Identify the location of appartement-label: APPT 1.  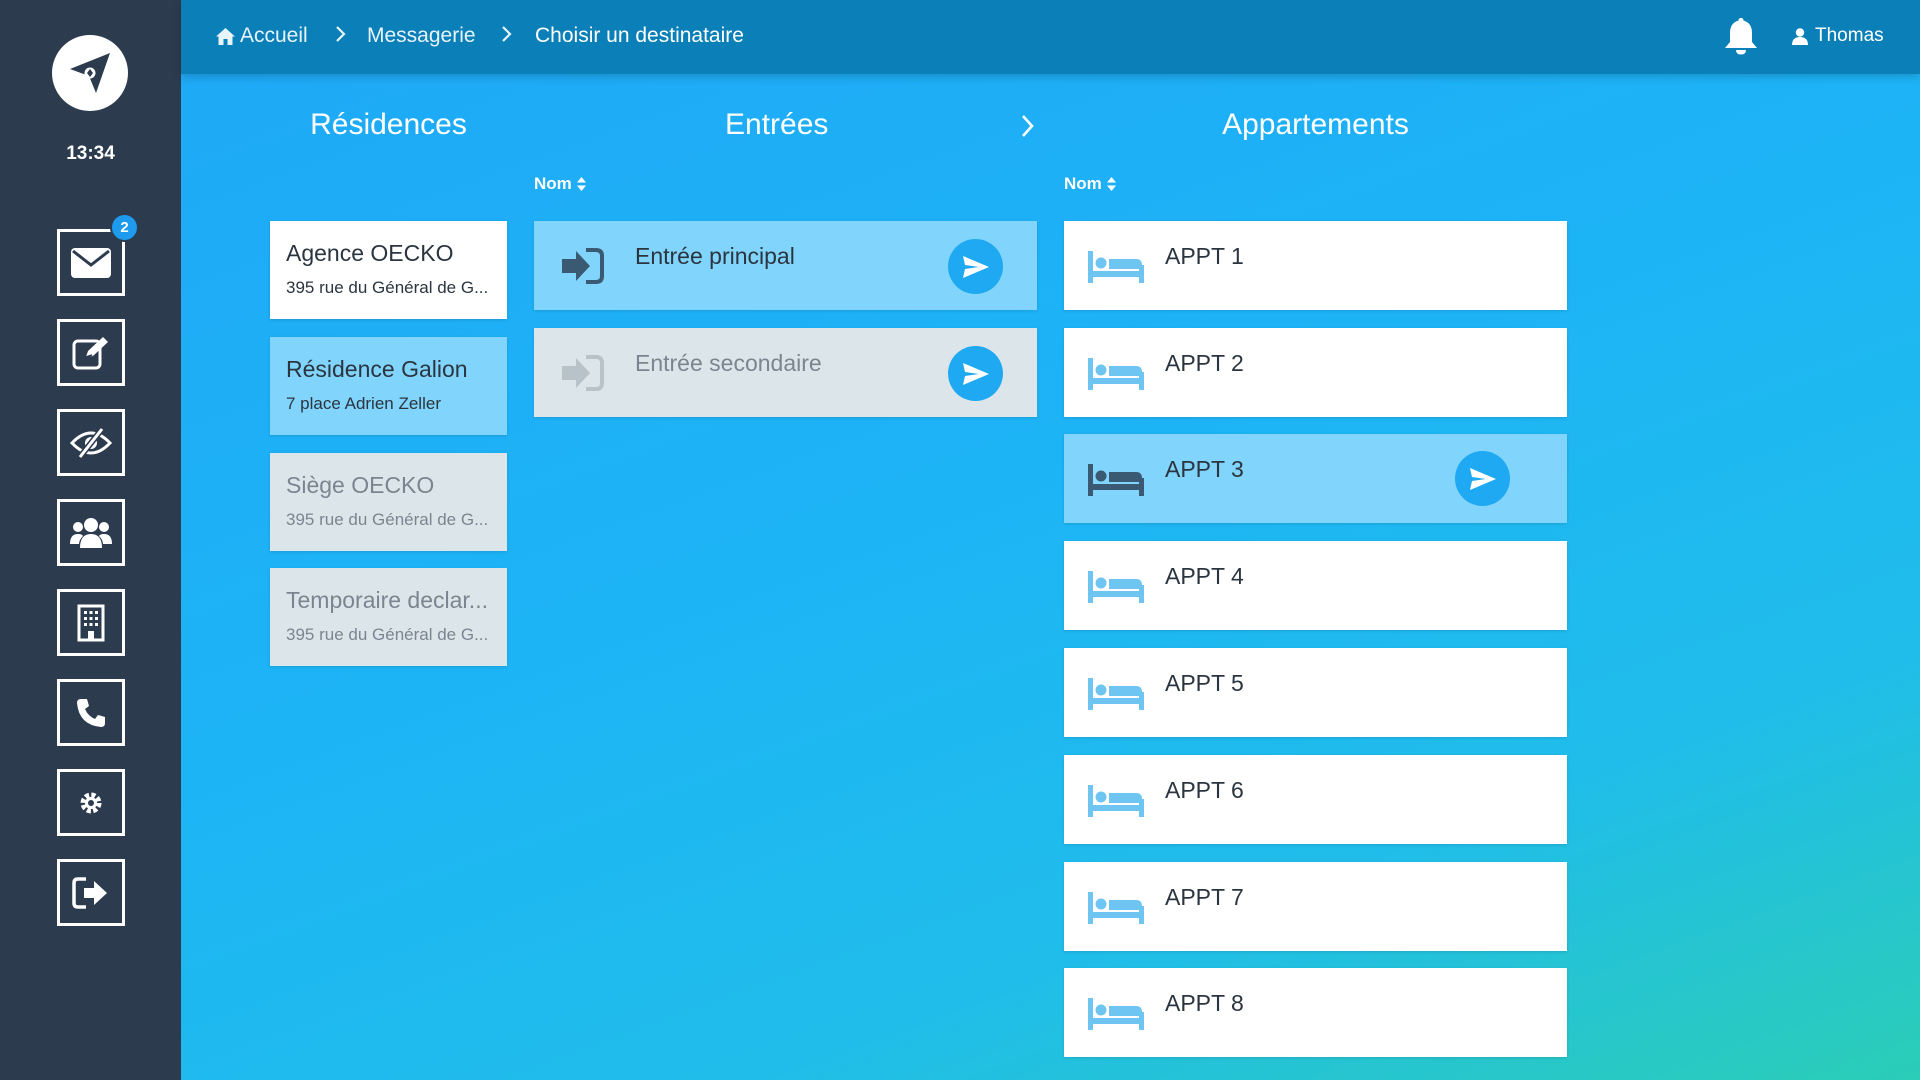
(1204, 256).